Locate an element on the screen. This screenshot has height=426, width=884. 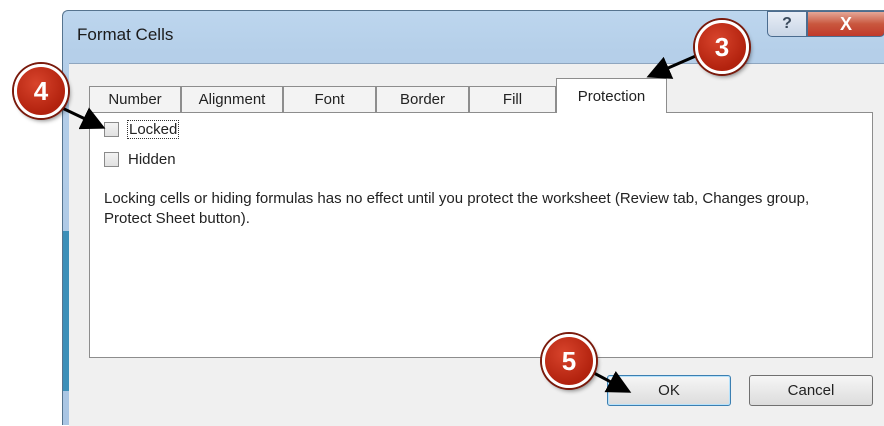
callout-step-5: 5 is located at coordinates (569, 361).